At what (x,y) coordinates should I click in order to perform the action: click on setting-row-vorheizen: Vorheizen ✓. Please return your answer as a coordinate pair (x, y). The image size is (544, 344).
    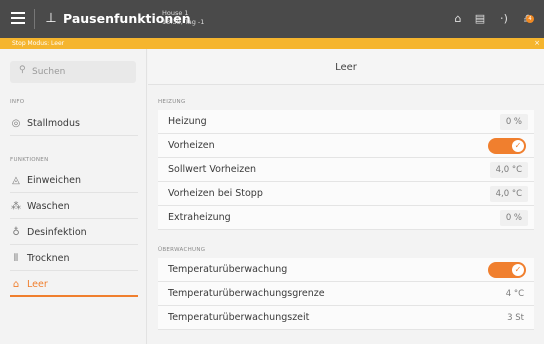
    Looking at the image, I should click on (346, 146).